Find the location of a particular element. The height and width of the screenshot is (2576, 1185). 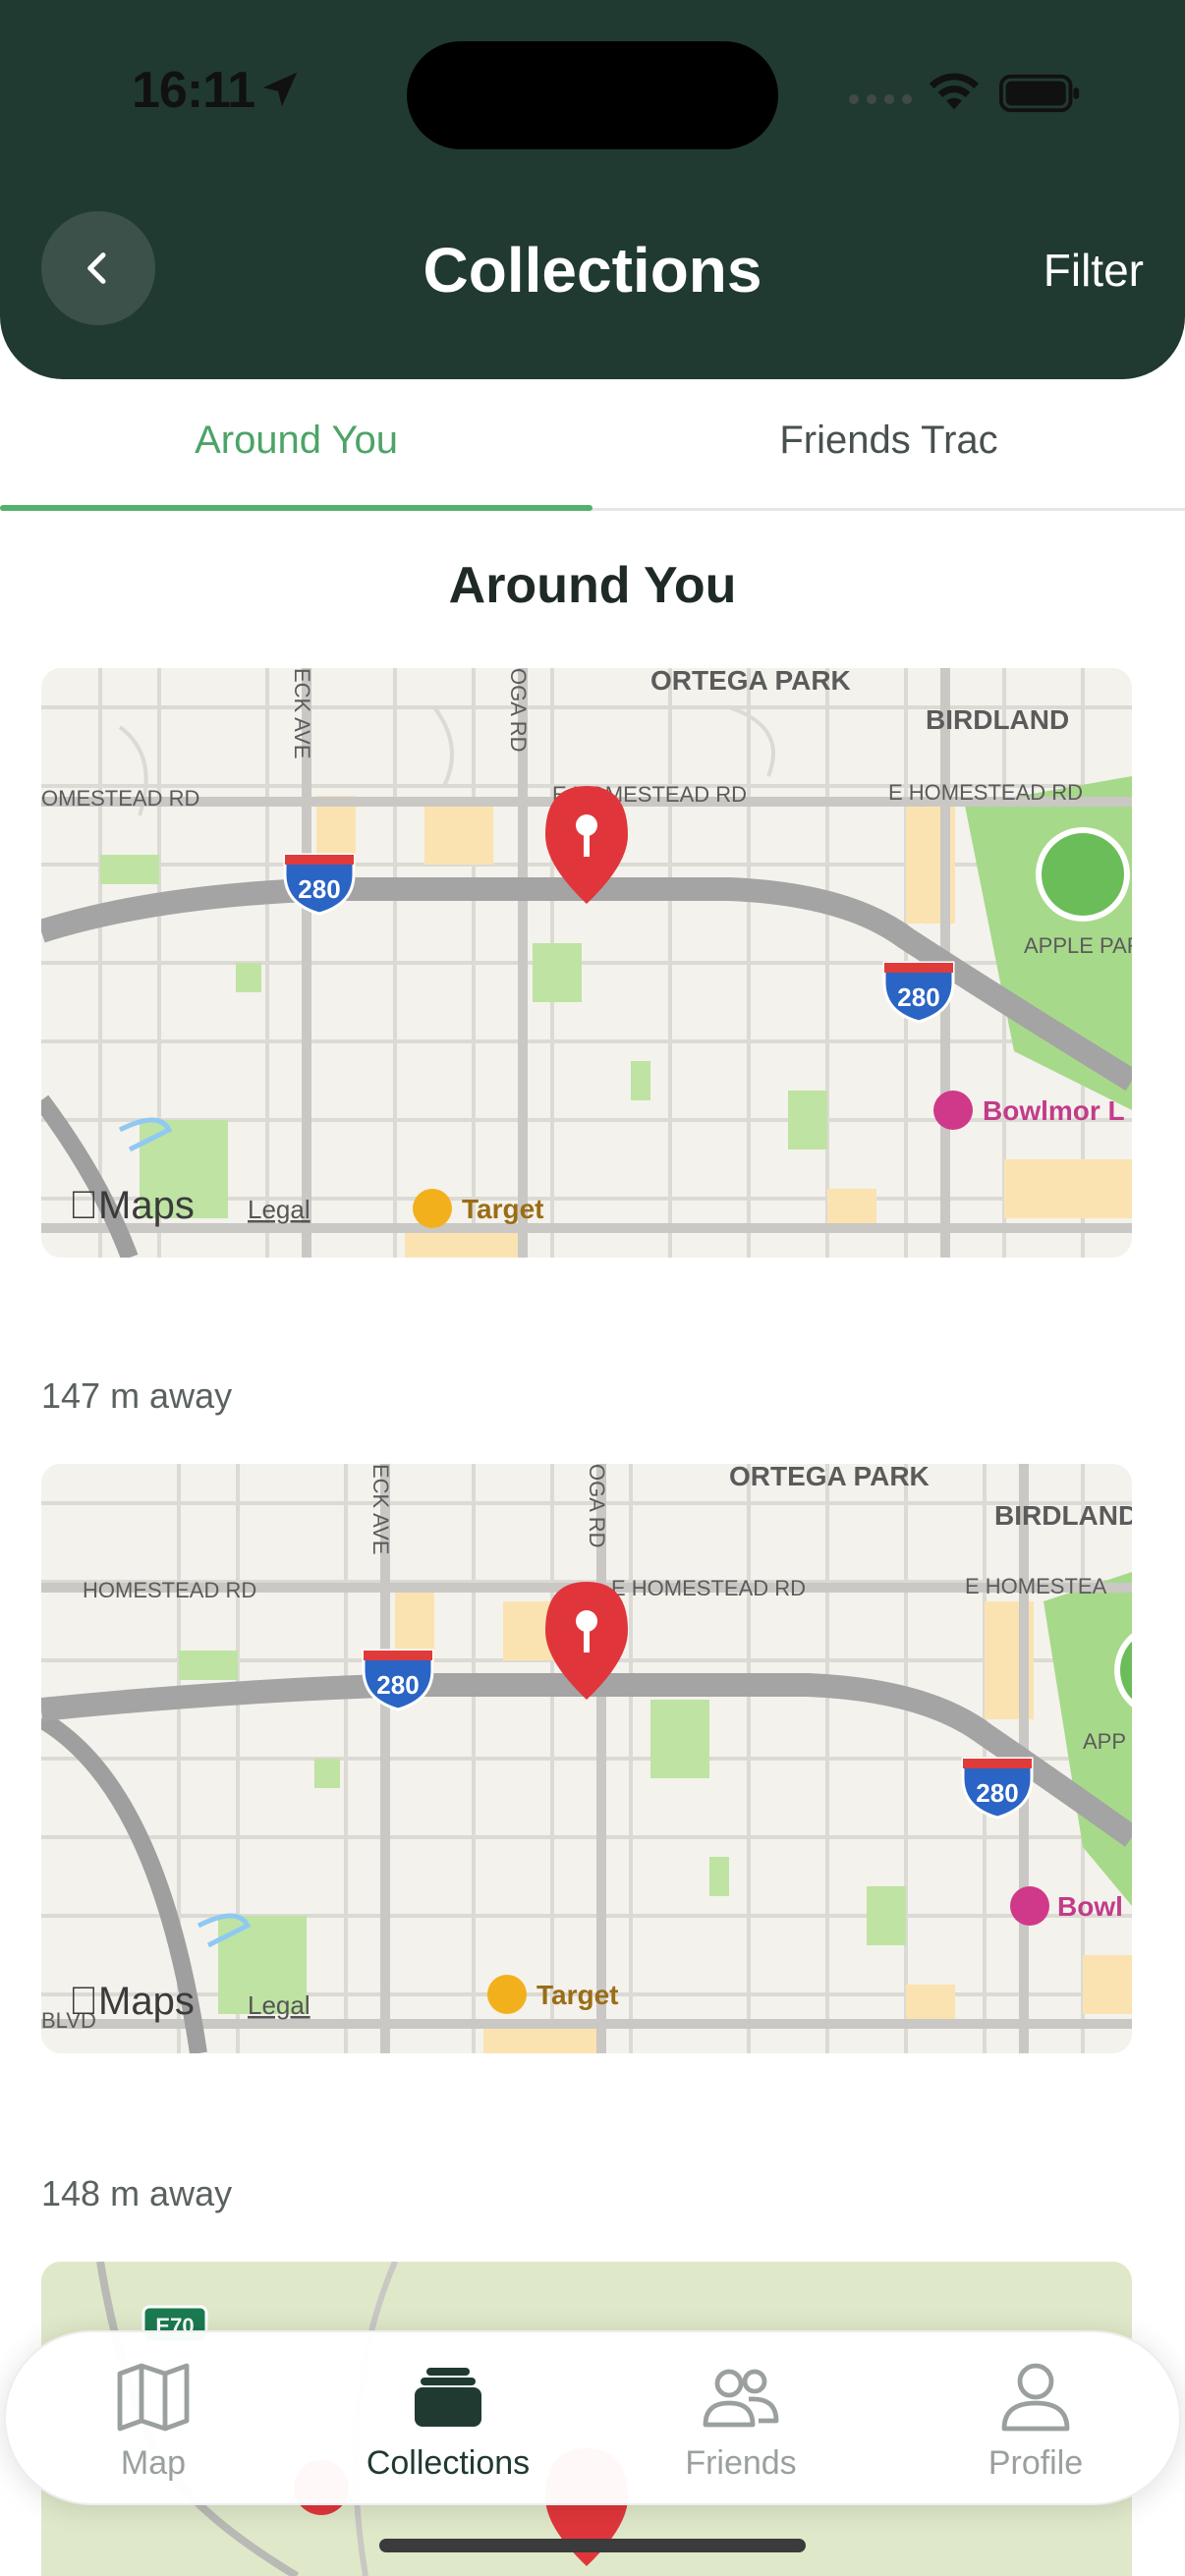

apple-park-poi-icon is located at coordinates (1083, 874).